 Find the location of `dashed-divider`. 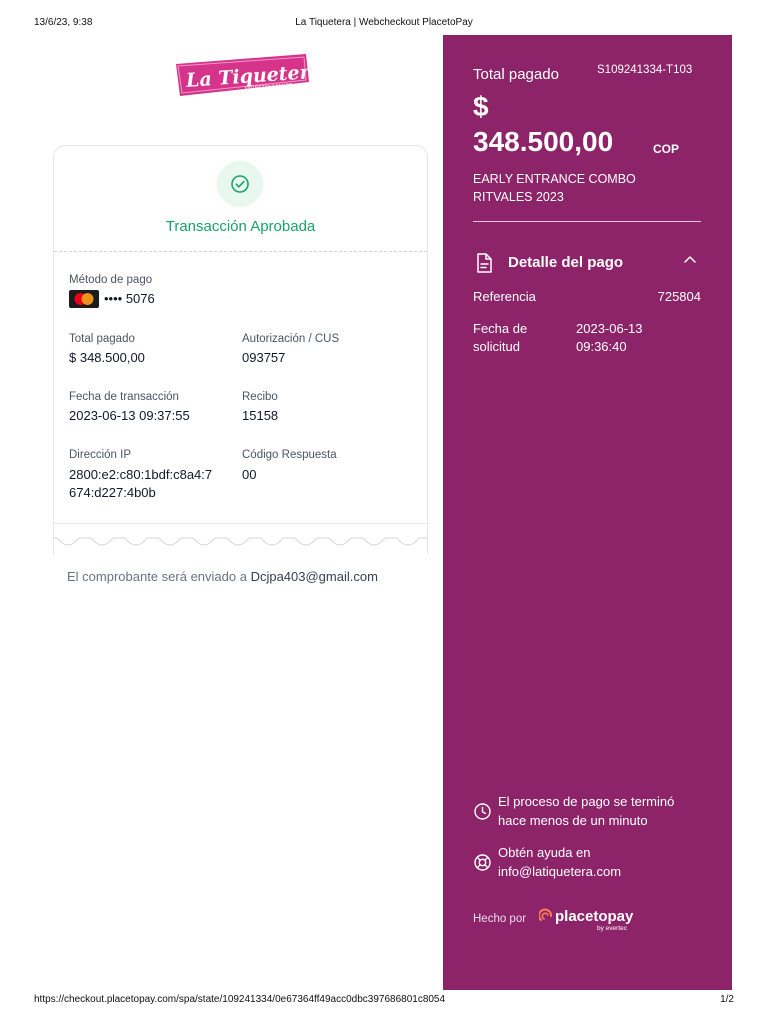

dashed-divider is located at coordinates (240, 251).